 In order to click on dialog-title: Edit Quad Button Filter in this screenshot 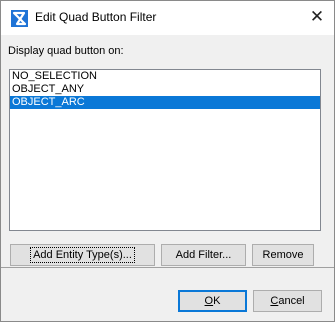, I will do `click(96, 17)`.